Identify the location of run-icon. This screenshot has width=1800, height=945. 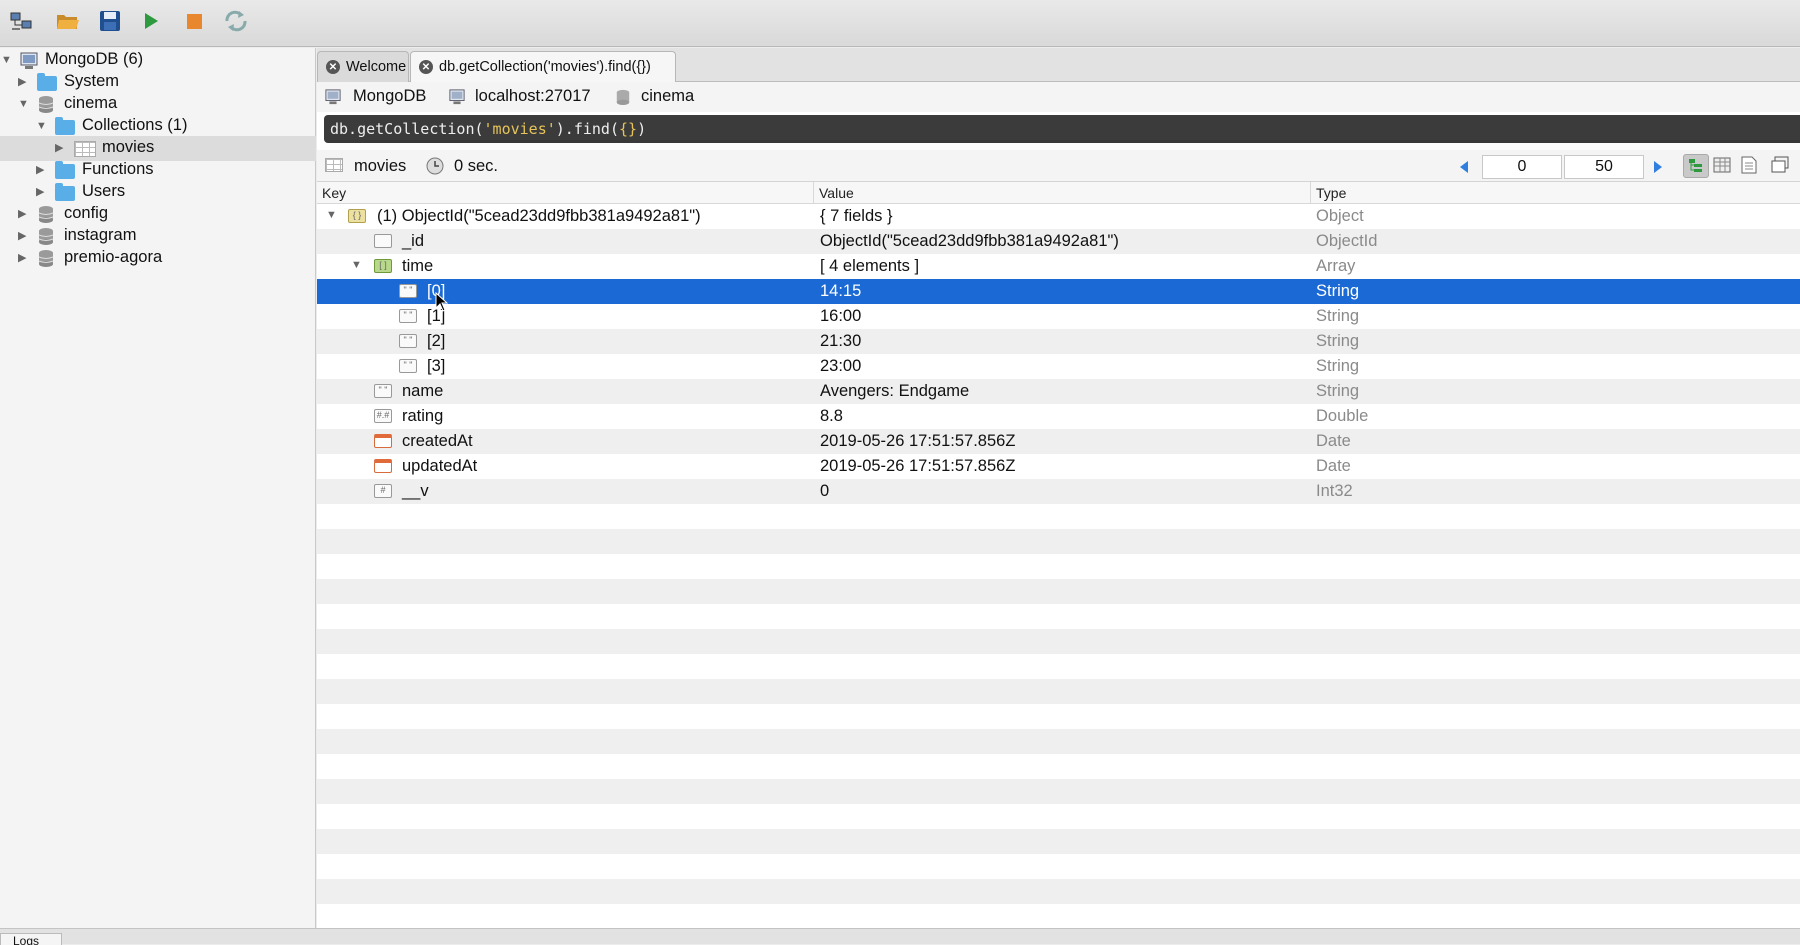
(151, 21).